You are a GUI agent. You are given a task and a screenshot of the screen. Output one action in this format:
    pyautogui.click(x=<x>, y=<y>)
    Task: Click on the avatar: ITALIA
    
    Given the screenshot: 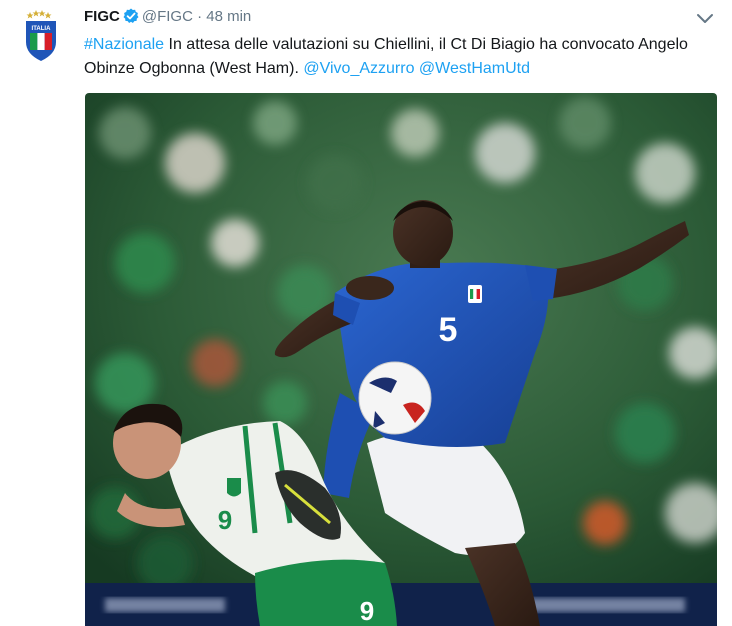 What is the action you would take?
    pyautogui.click(x=41, y=36)
    